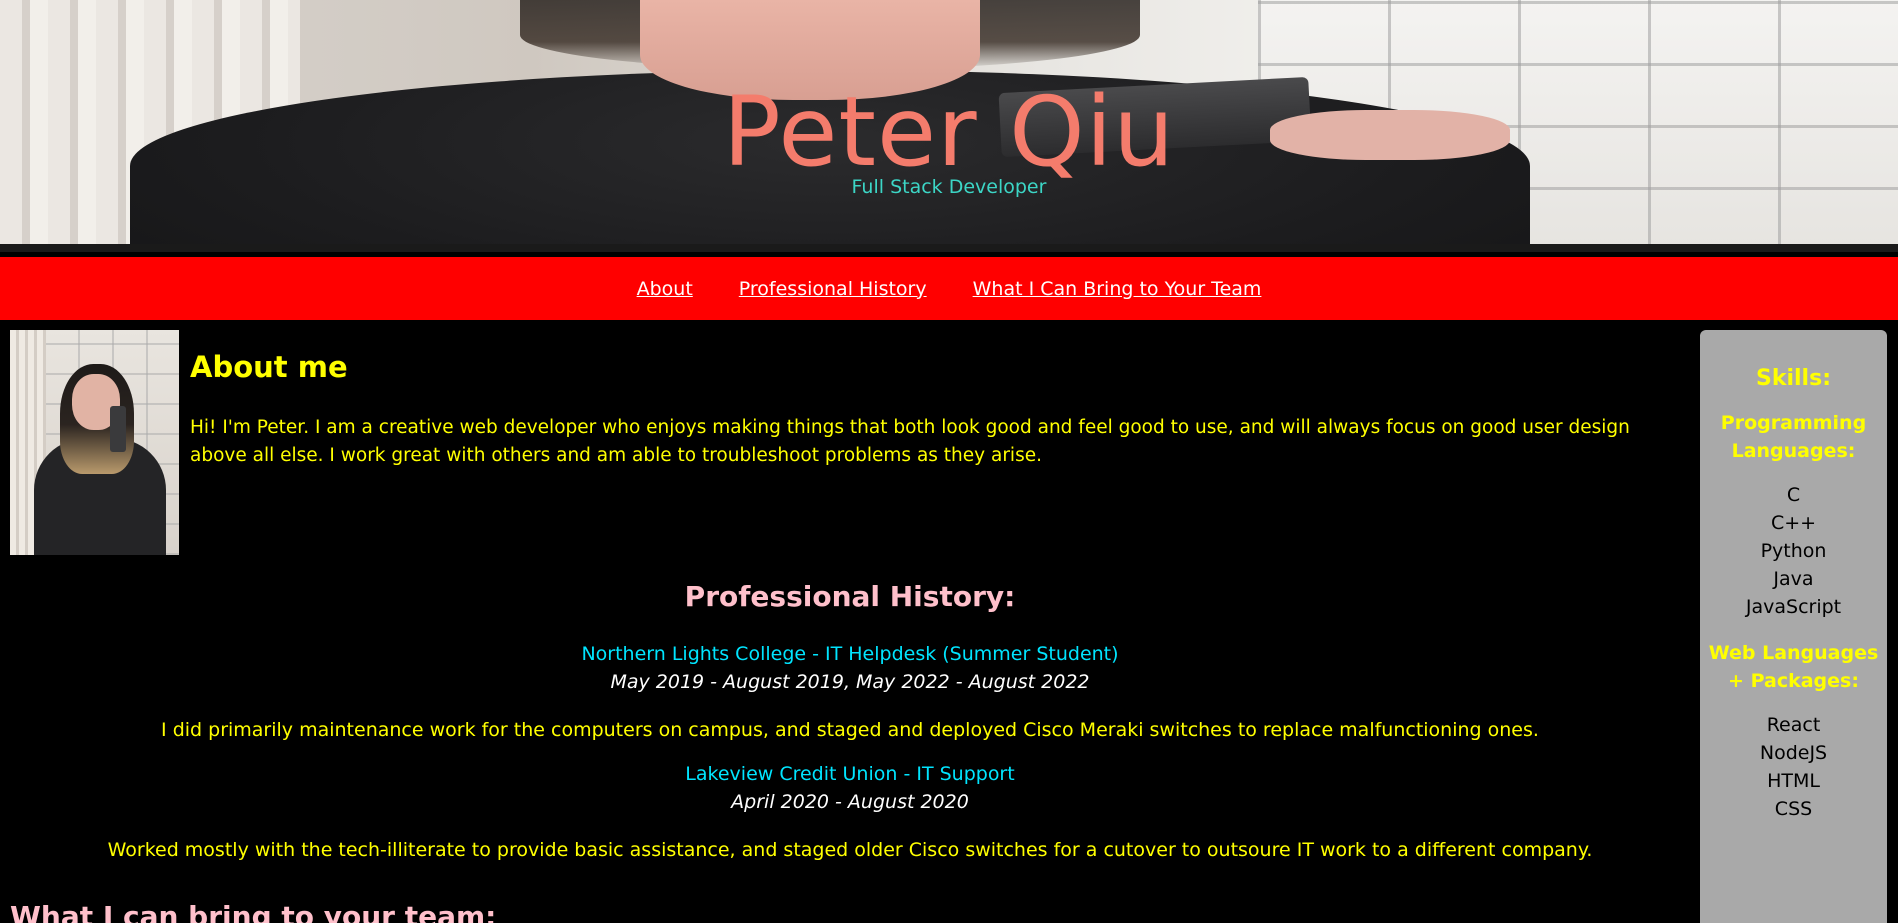  Describe the element at coordinates (949, 132) in the screenshot. I see `site-title: Peter Qiu` at that location.